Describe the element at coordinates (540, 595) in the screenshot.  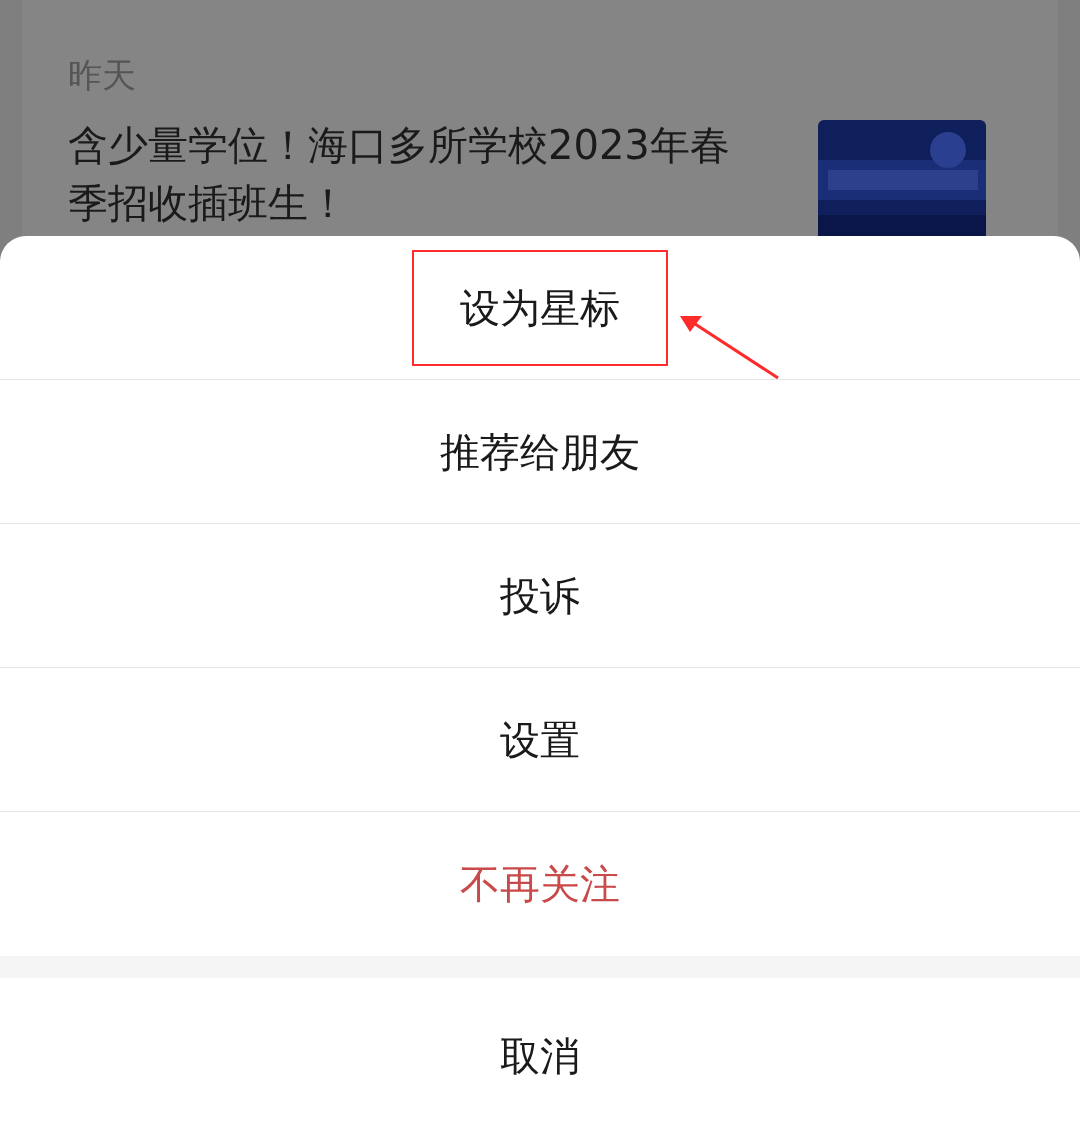
I see `menu-item: 投诉` at that location.